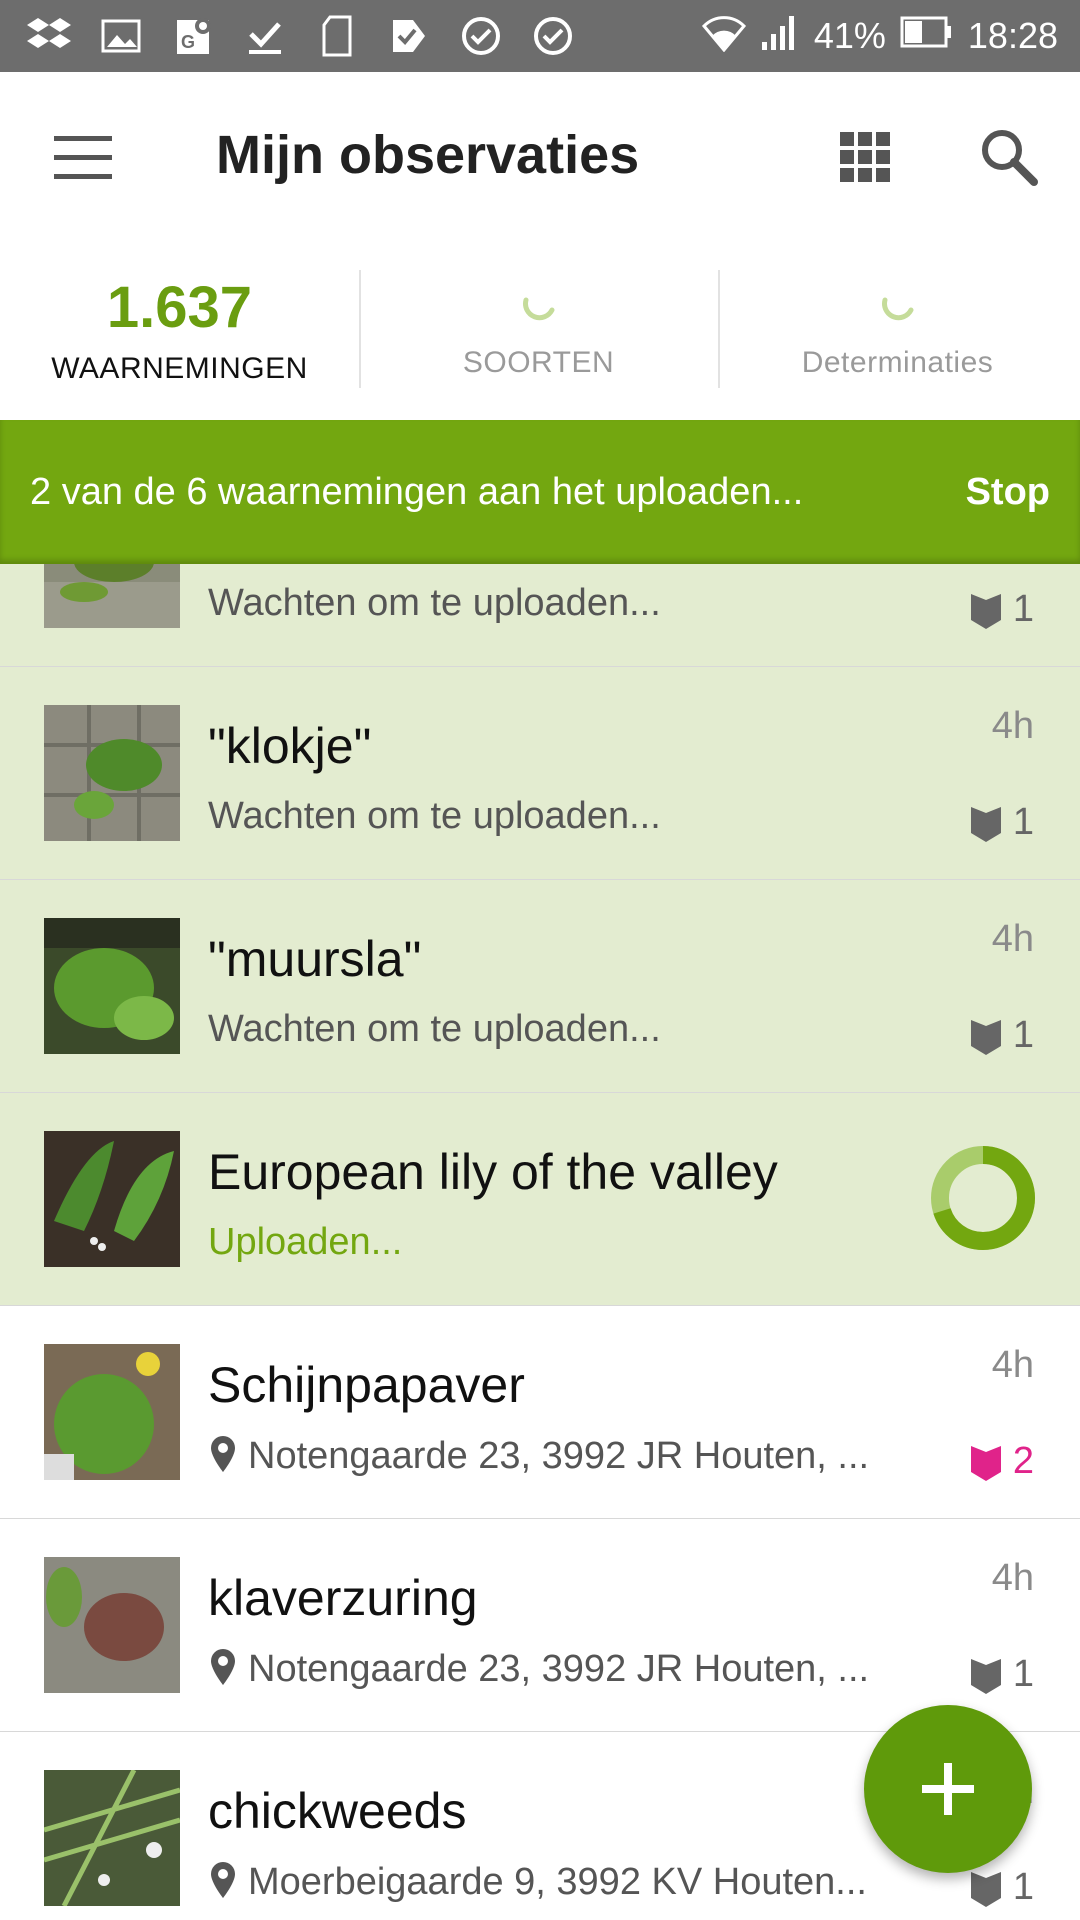  I want to click on observation-title: European lily of the valley, so click(493, 1172).